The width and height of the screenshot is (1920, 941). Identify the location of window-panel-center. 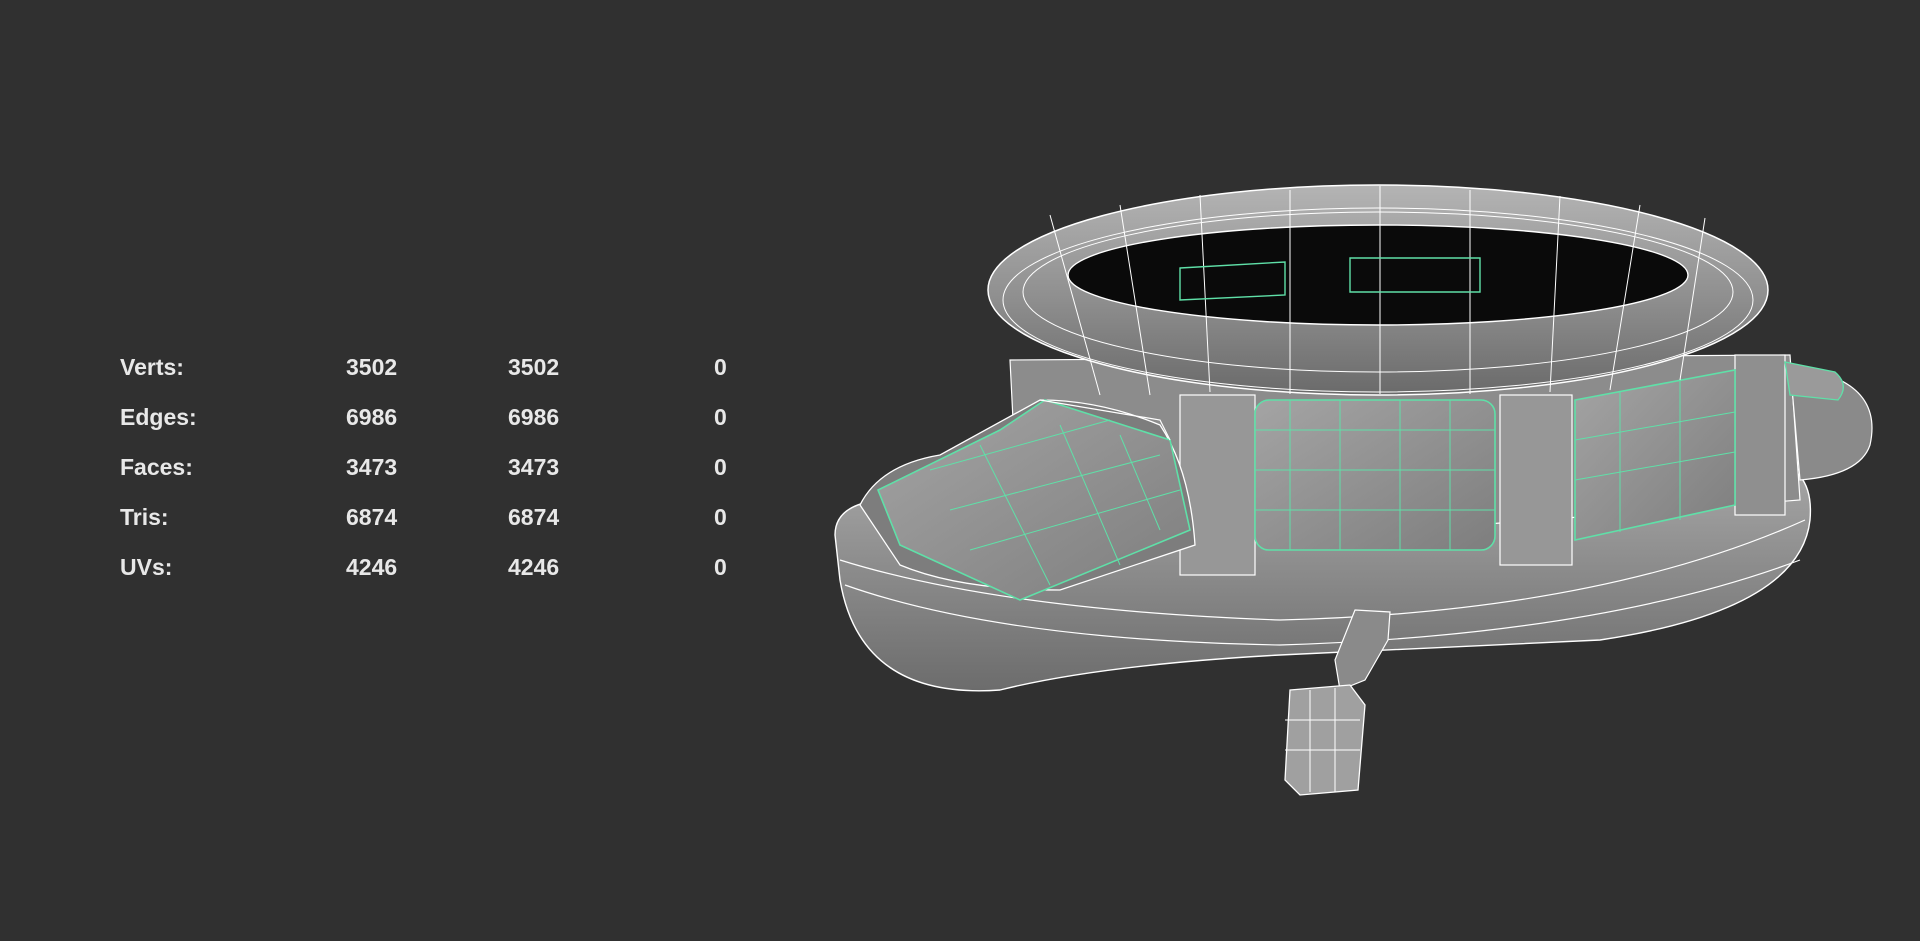
(1375, 475).